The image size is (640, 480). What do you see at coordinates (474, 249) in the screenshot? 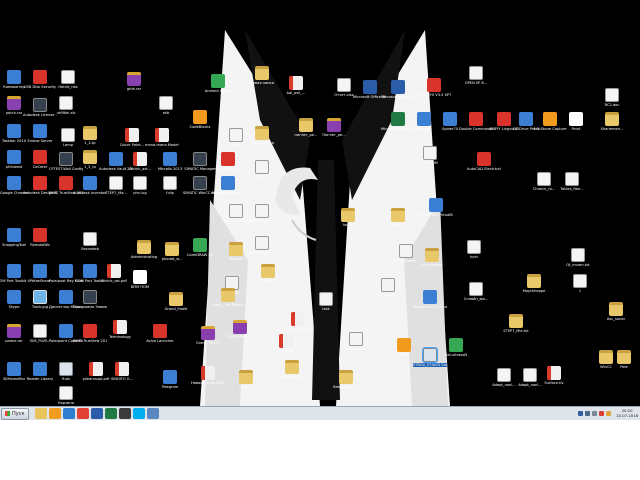
I see `desktop-icon: hydr` at bounding box center [474, 249].